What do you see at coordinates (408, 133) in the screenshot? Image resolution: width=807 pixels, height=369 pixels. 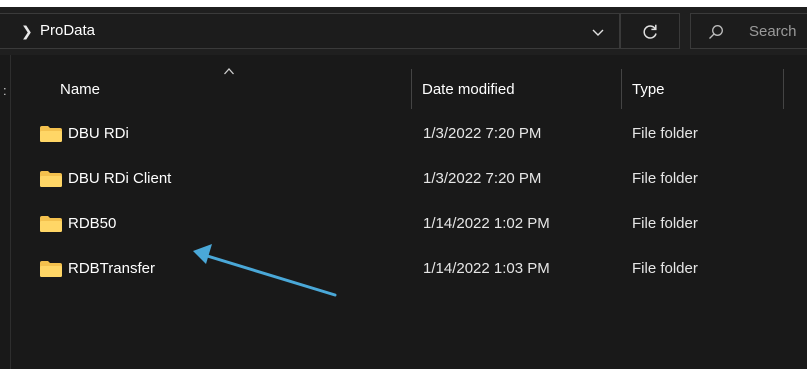 I see `file-row-dbu-rdi: DBU RDi 1/3/2022 7:20 PM File folder` at bounding box center [408, 133].